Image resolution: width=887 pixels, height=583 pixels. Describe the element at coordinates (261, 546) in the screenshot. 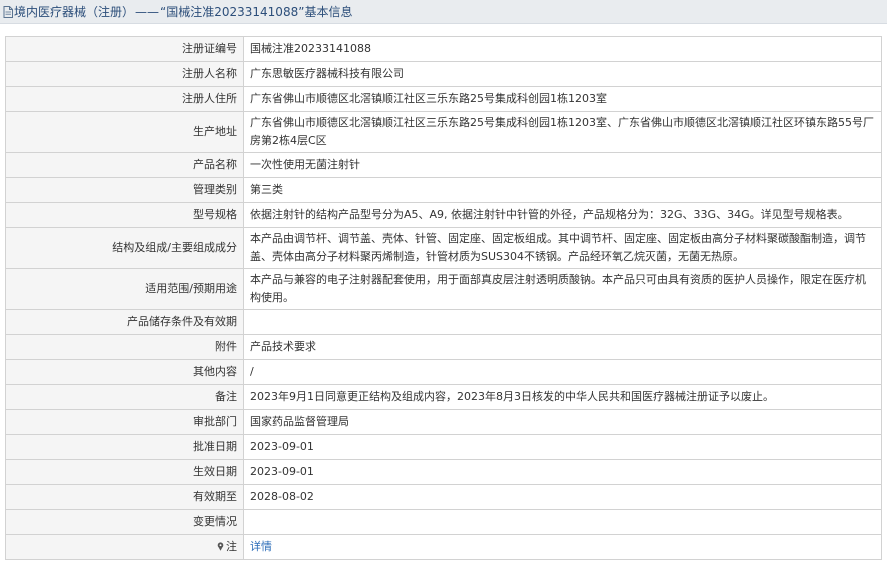

I see `details-link: 详情` at that location.